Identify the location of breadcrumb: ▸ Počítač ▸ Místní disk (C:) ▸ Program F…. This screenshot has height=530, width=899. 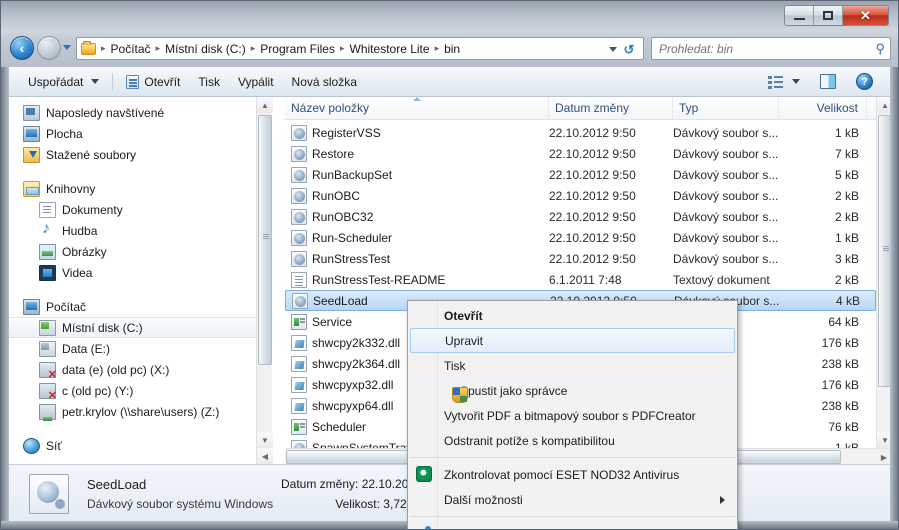
(360, 48).